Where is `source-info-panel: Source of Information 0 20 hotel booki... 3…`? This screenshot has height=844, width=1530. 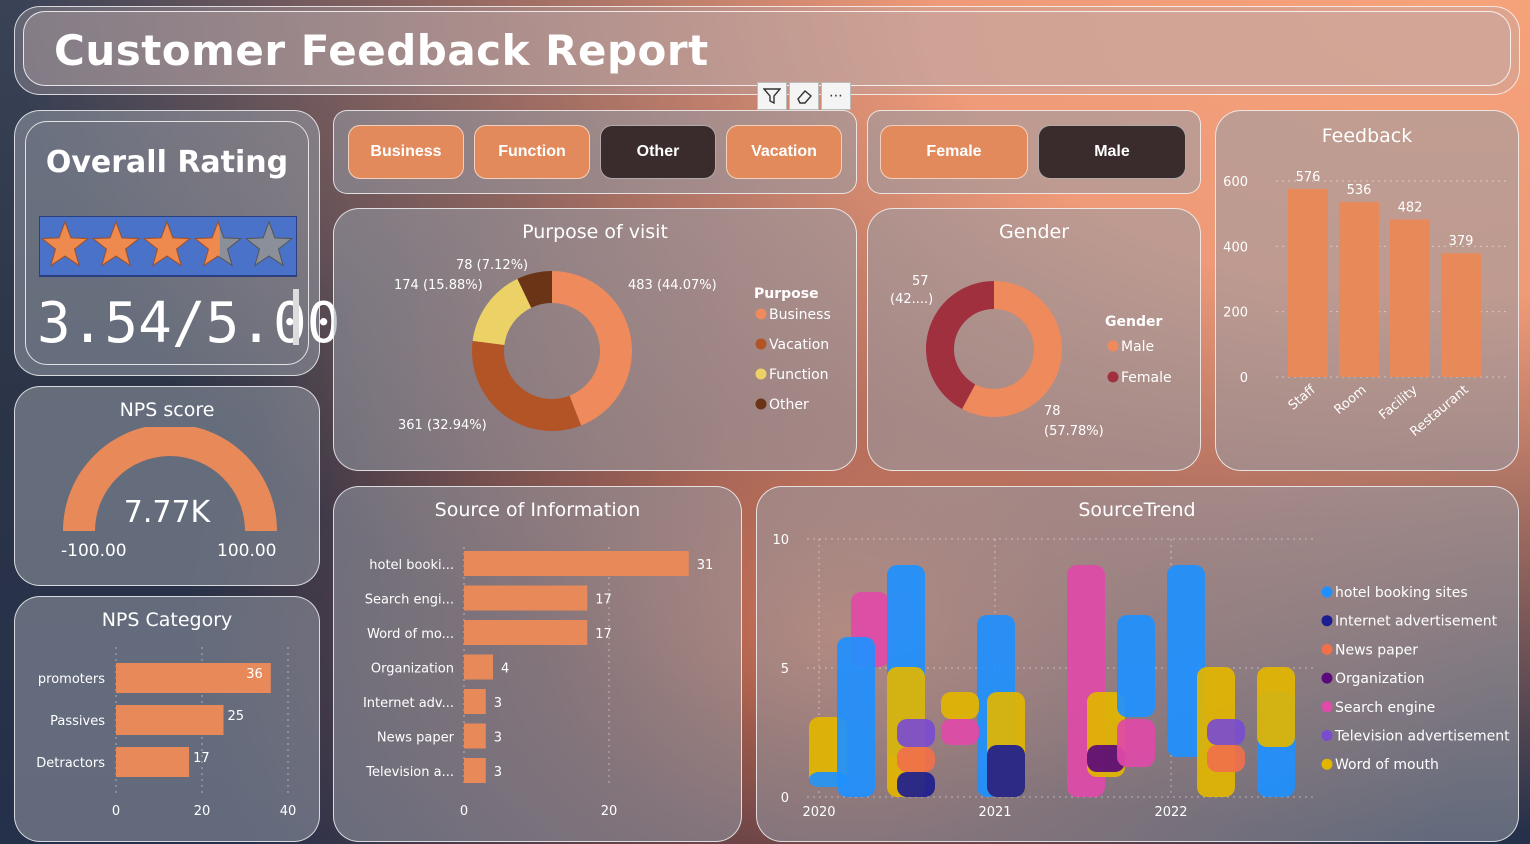
source-info-panel: Source of Information 0 20 hotel booki... 3… is located at coordinates (537, 664).